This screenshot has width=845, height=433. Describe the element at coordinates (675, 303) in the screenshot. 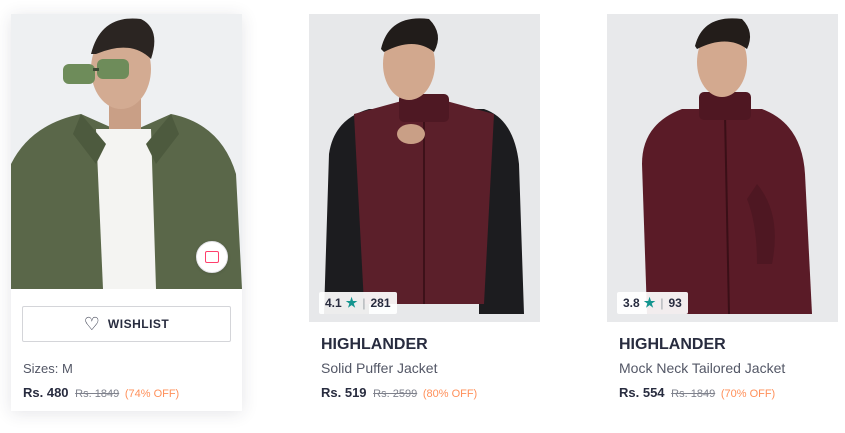

I see `rating-count: 93` at that location.